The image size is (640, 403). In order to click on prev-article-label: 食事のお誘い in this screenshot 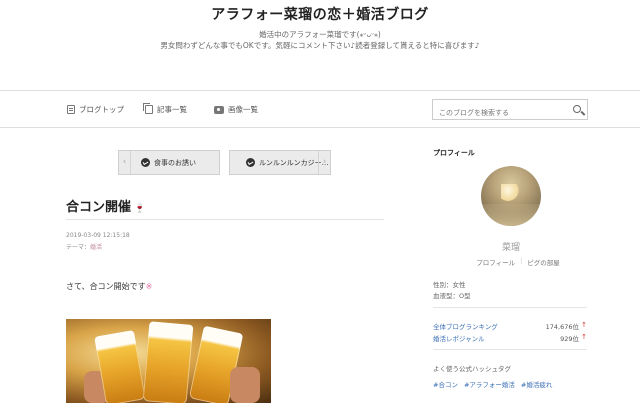, I will do `click(175, 162)`.